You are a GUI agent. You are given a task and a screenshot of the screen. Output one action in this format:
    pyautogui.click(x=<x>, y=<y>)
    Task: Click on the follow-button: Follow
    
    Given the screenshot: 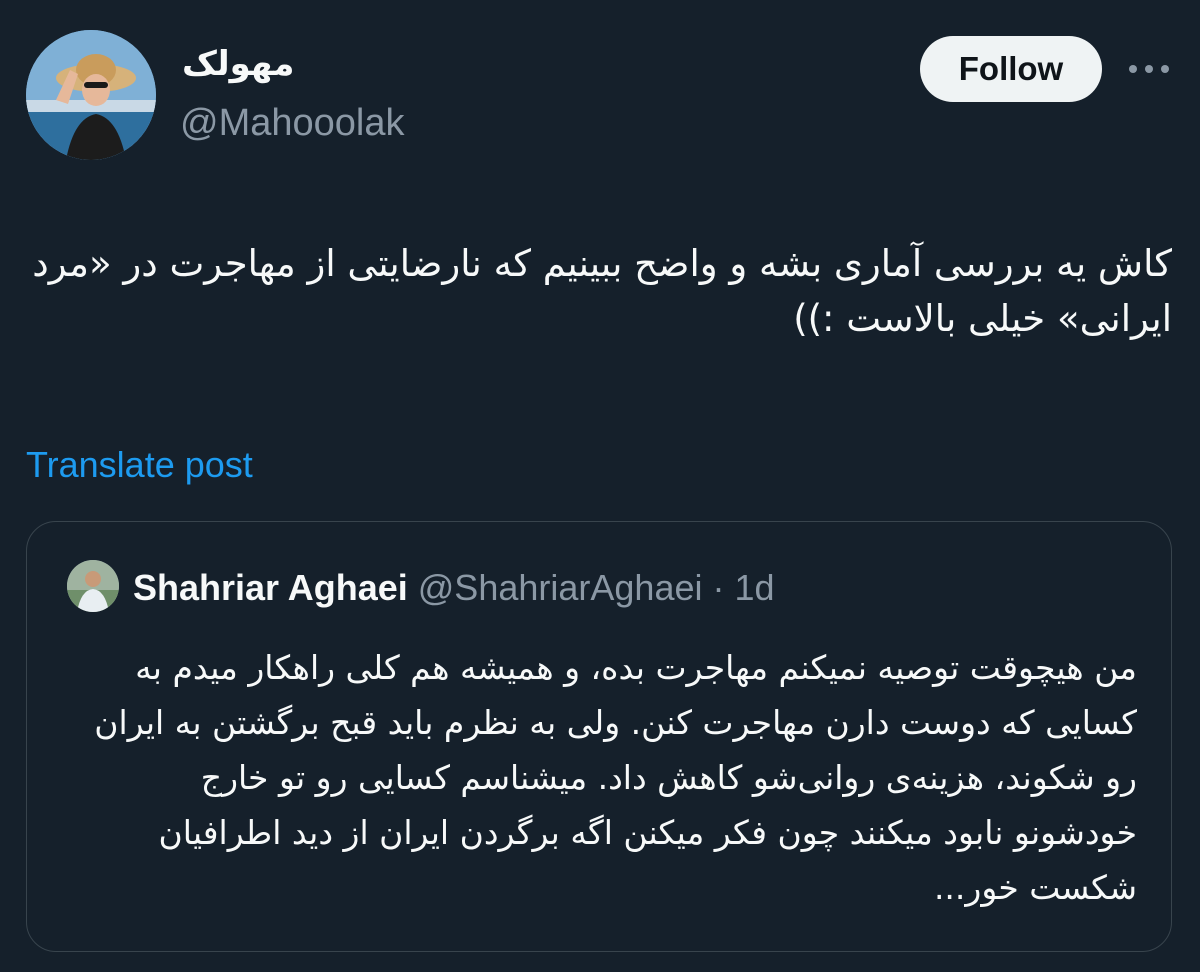 What is the action you would take?
    pyautogui.click(x=1011, y=69)
    